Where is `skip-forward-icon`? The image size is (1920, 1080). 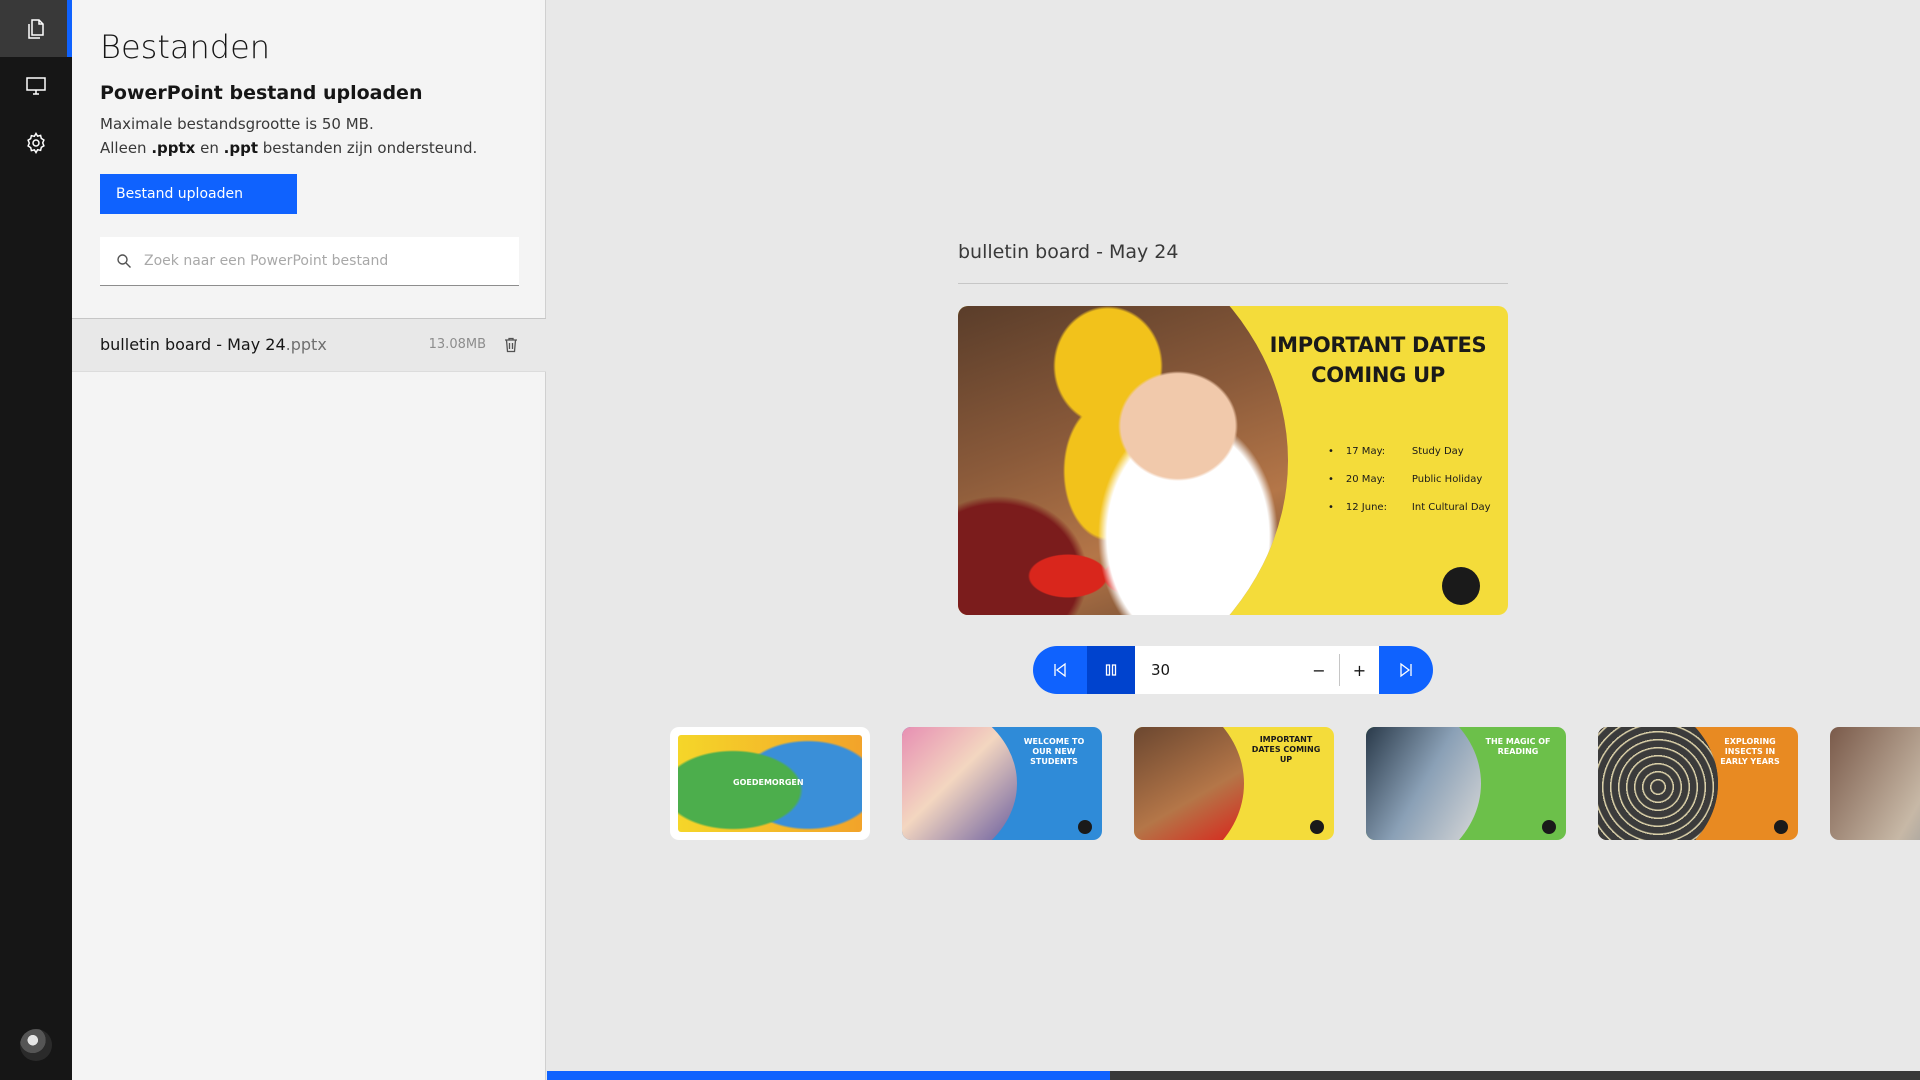
skip-forward-icon is located at coordinates (1406, 670).